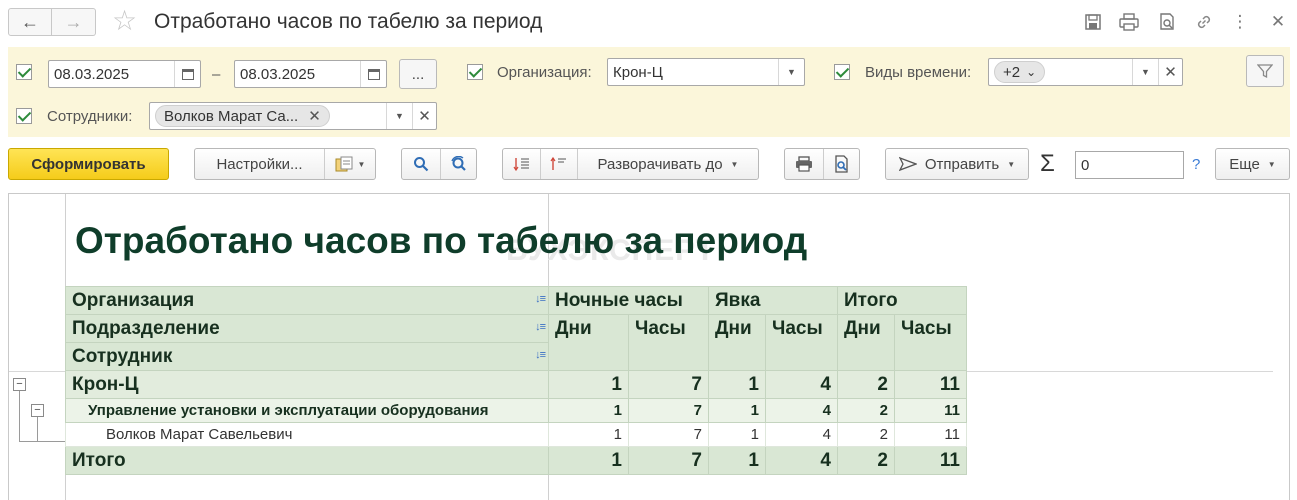 The image size is (1297, 500). I want to click on find-next-button, so click(458, 164).